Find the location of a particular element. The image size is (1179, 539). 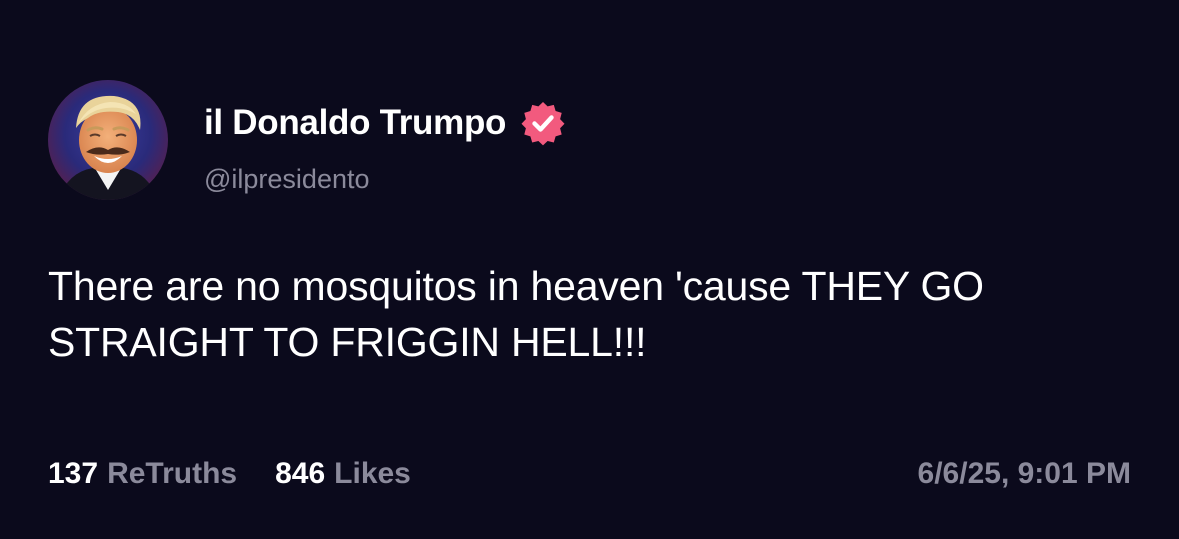

post-timestamp: 6/6/25, 9:01 PM is located at coordinates (1024, 473).